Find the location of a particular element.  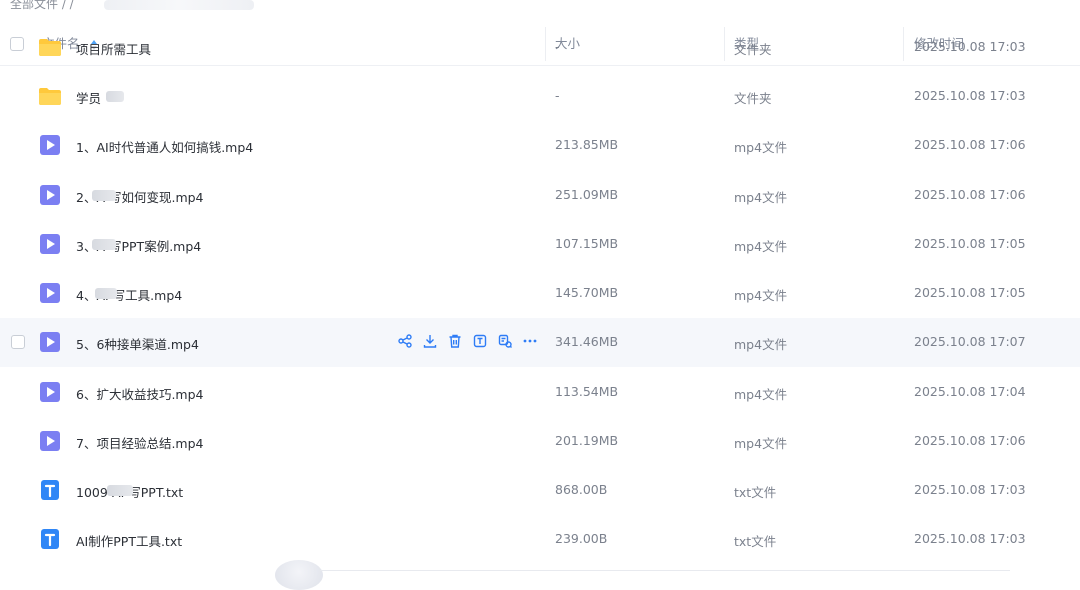

file-name: 6、扩大收益技巧.mp4 is located at coordinates (140, 393).